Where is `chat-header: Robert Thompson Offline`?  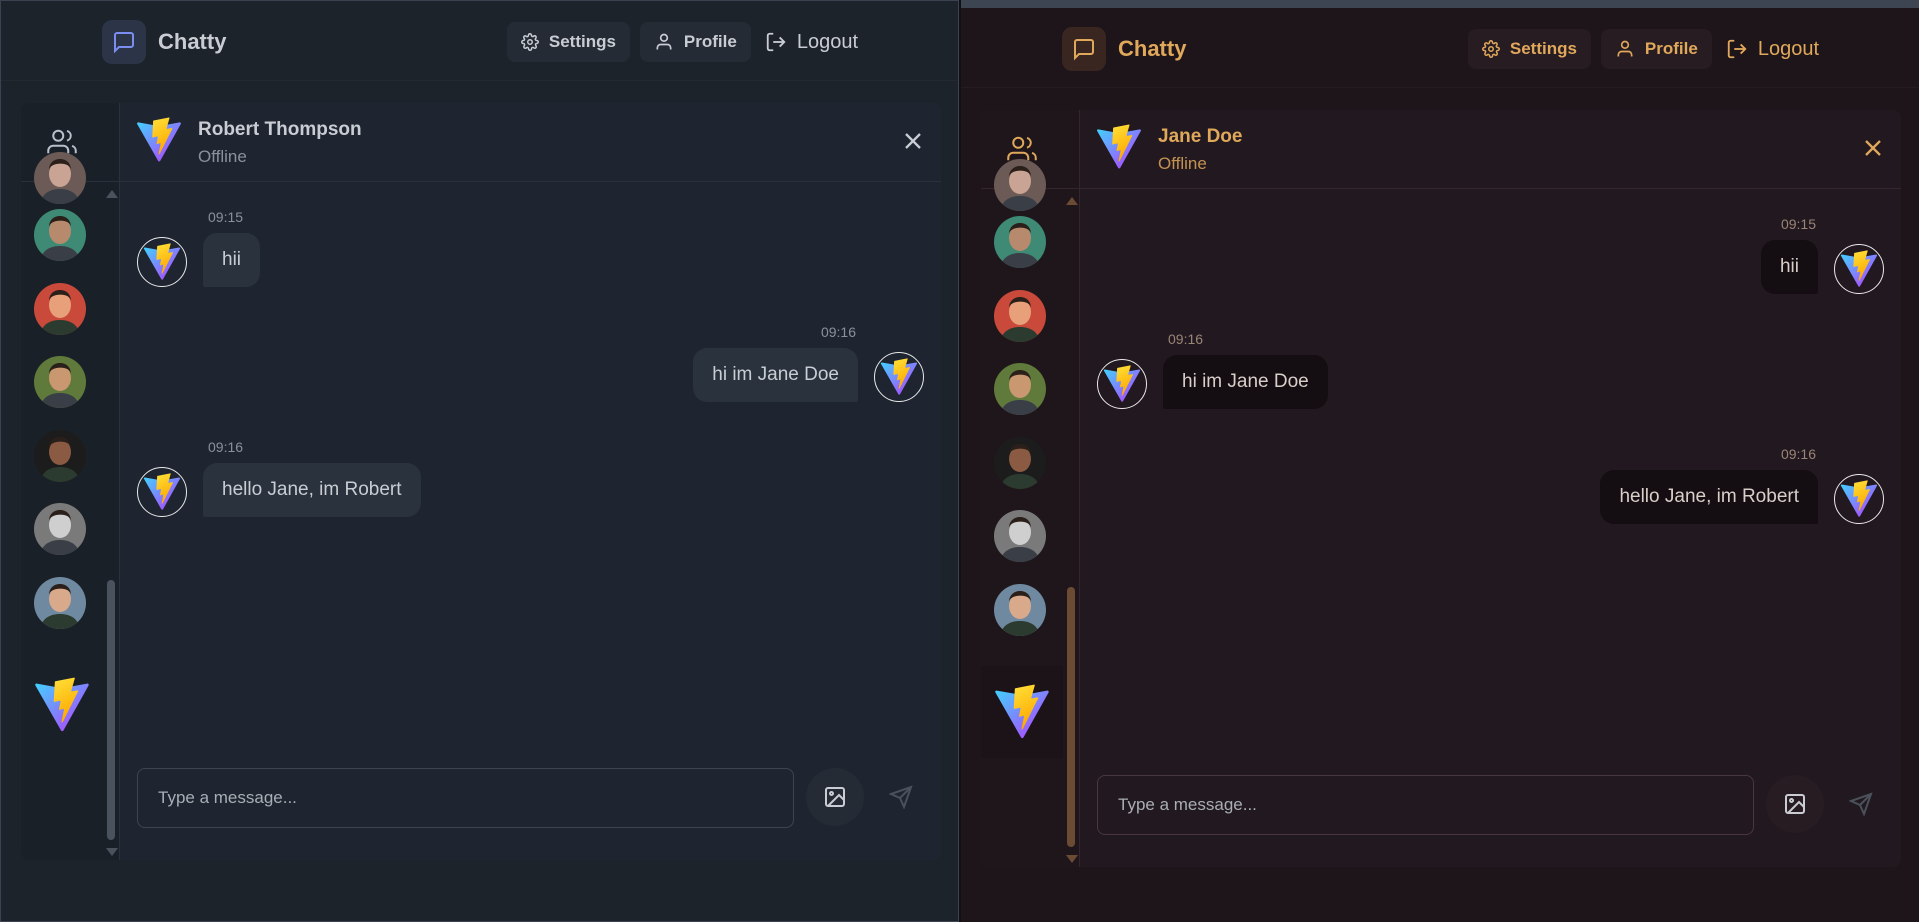 chat-header: Robert Thompson Offline is located at coordinates (530, 142).